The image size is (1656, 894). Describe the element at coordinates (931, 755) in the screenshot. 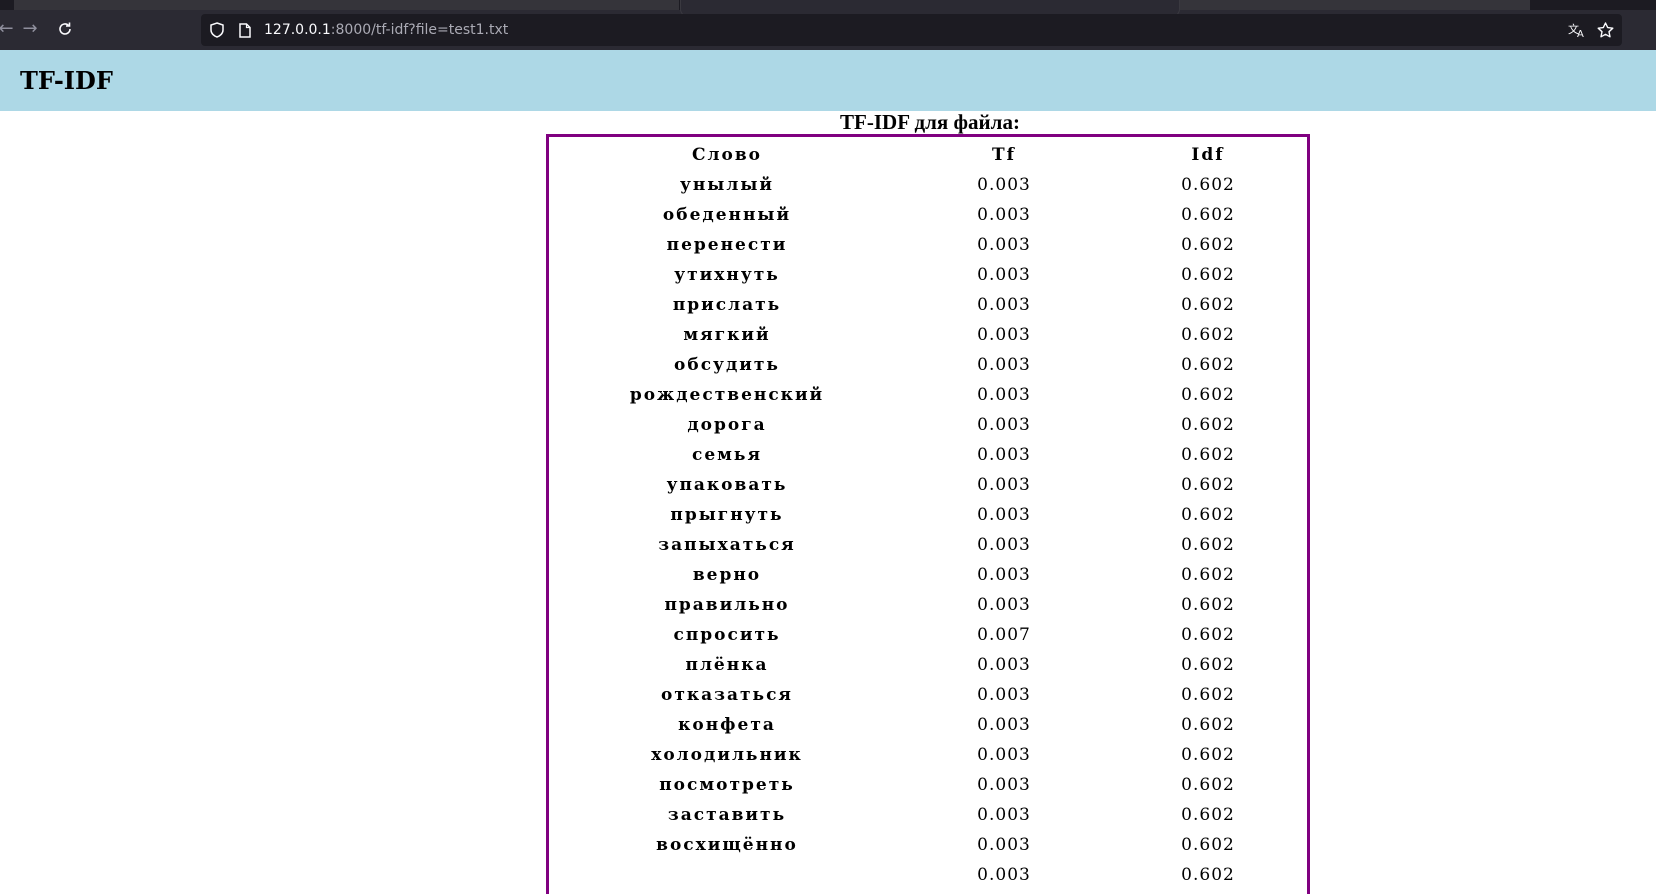

I see `table-row: холодильник 0.003 0.602` at that location.